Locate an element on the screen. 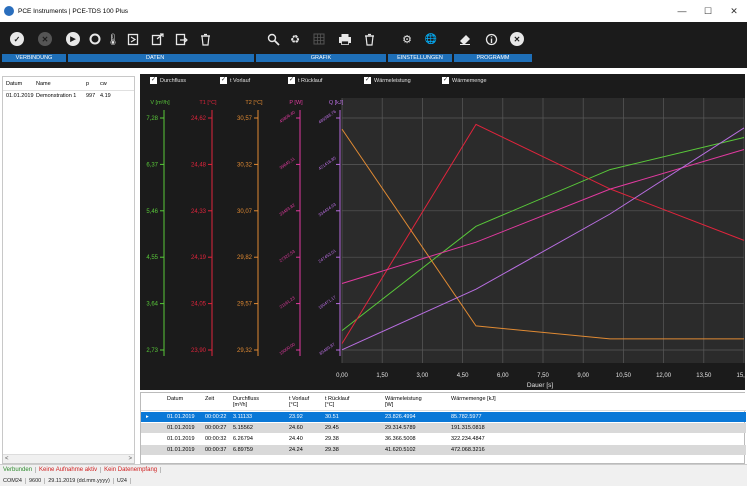  axis-title: Q [kJ] is located at coordinates (336, 103).